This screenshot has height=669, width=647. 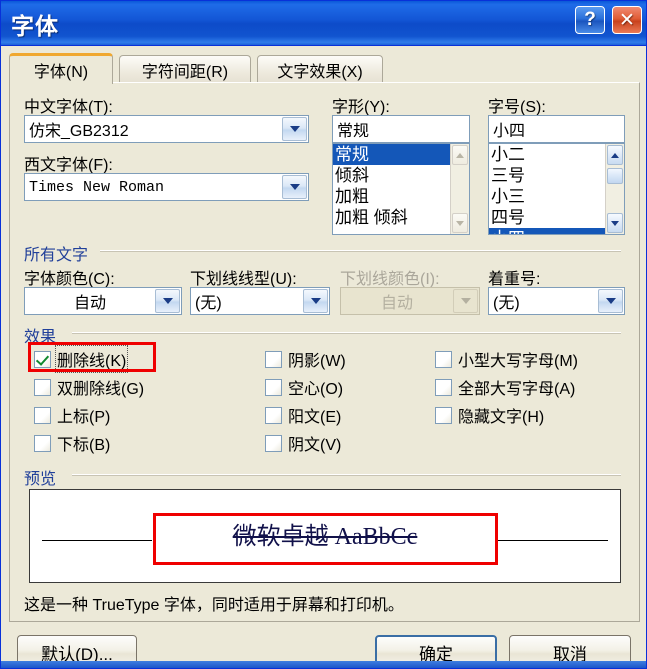 What do you see at coordinates (320, 72) in the screenshot?
I see `tab-text-effects-label: 文字效果(X)` at bounding box center [320, 72].